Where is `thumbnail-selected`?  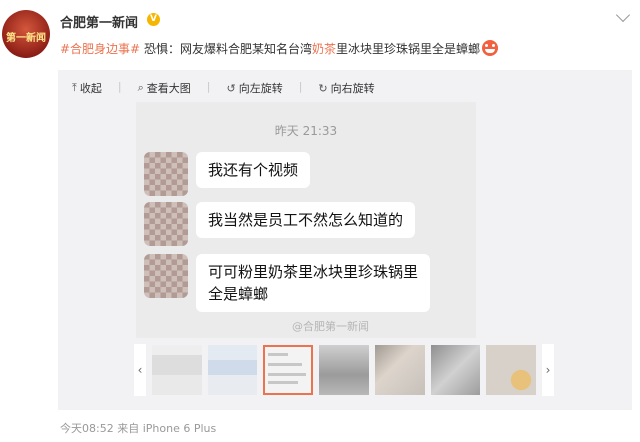 thumbnail-selected is located at coordinates (288, 370).